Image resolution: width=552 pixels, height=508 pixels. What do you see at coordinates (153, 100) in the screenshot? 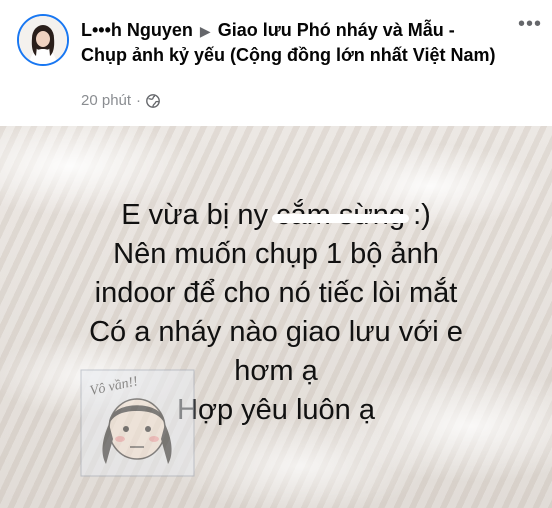
I see `globe-icon` at bounding box center [153, 100].